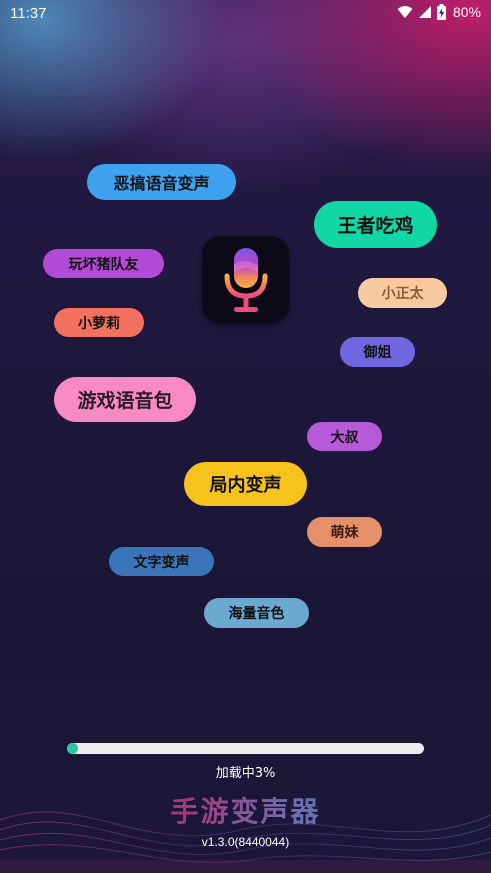 This screenshot has height=873, width=491. Describe the element at coordinates (405, 12) in the screenshot. I see `wifi-icon` at that location.